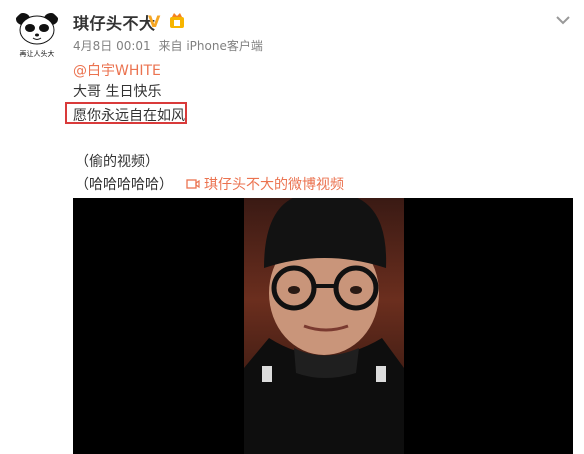 Image resolution: width=584 pixels, height=454 pixels. I want to click on highlight-box: 愿你永远自在如风, so click(126, 113).